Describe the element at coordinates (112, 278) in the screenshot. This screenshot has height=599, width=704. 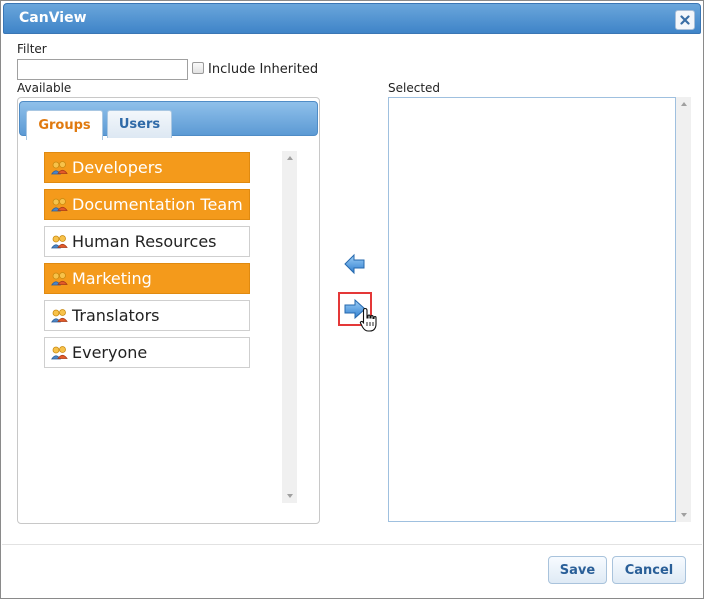
I see `item-label: Marketing` at that location.